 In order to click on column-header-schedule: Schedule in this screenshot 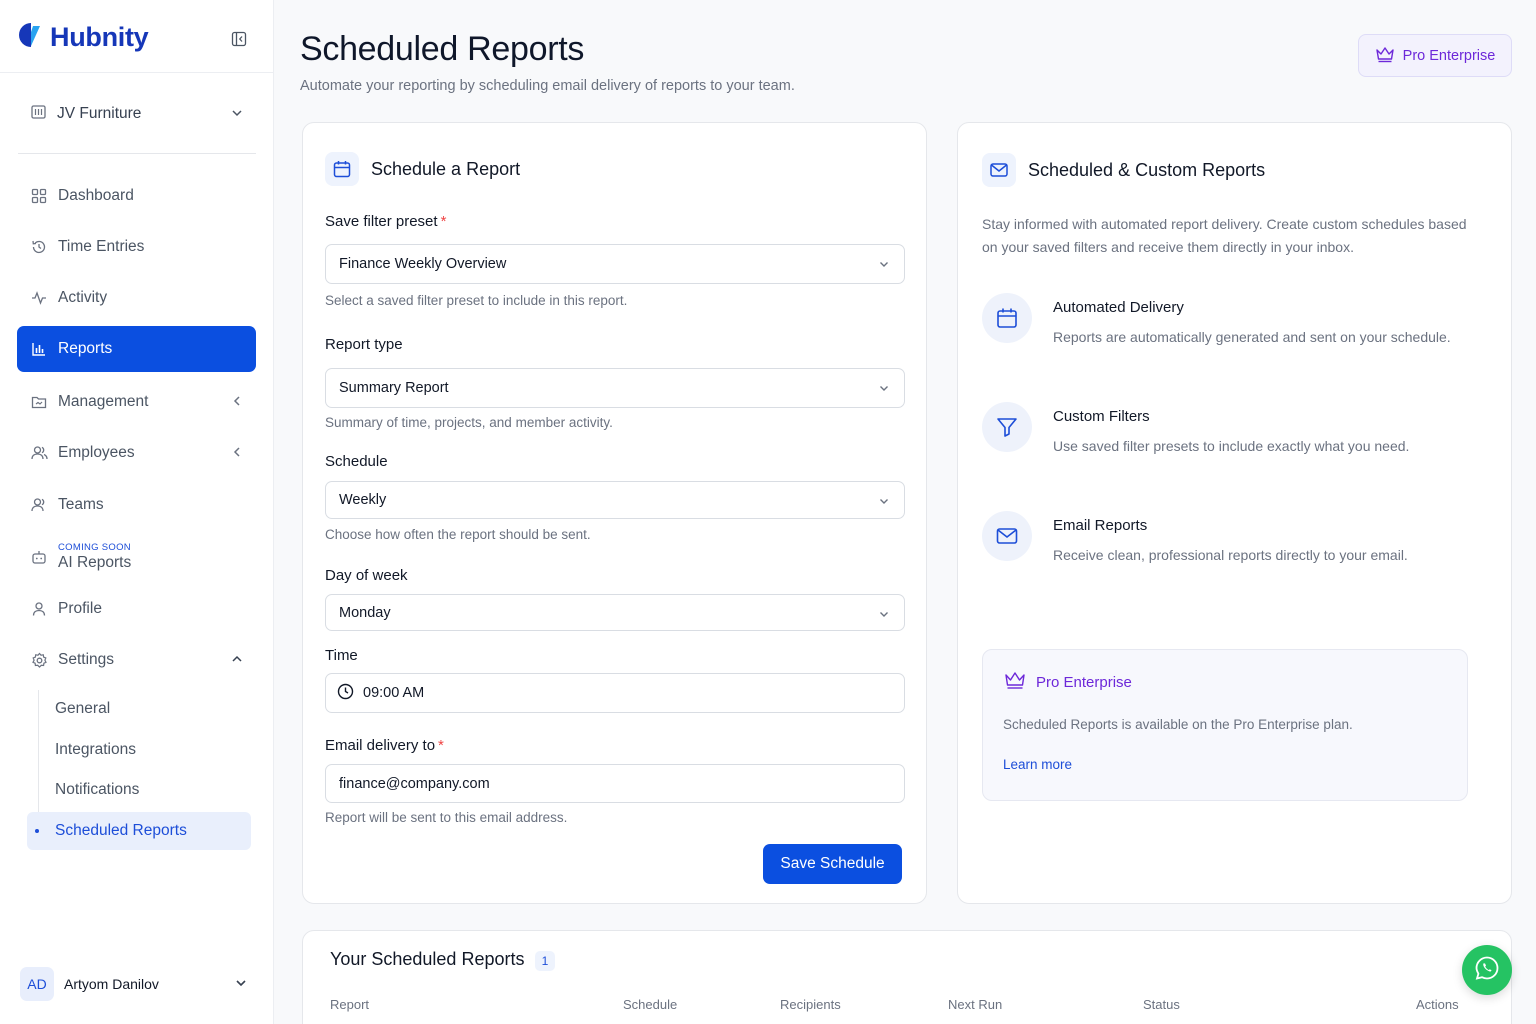, I will do `click(650, 1004)`.